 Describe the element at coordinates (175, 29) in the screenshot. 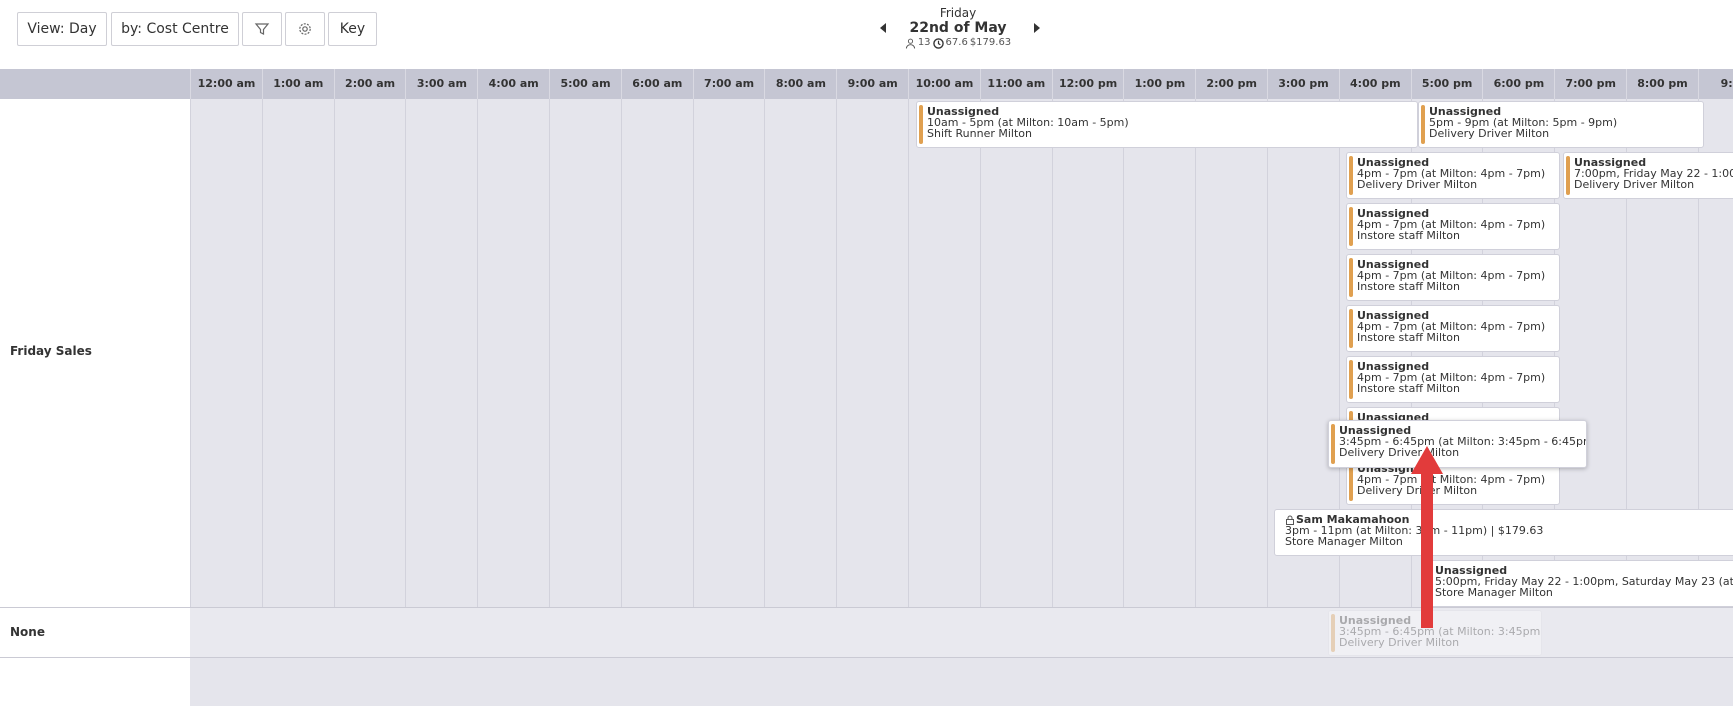

I see `group-by-button: by: Cost Centre` at that location.